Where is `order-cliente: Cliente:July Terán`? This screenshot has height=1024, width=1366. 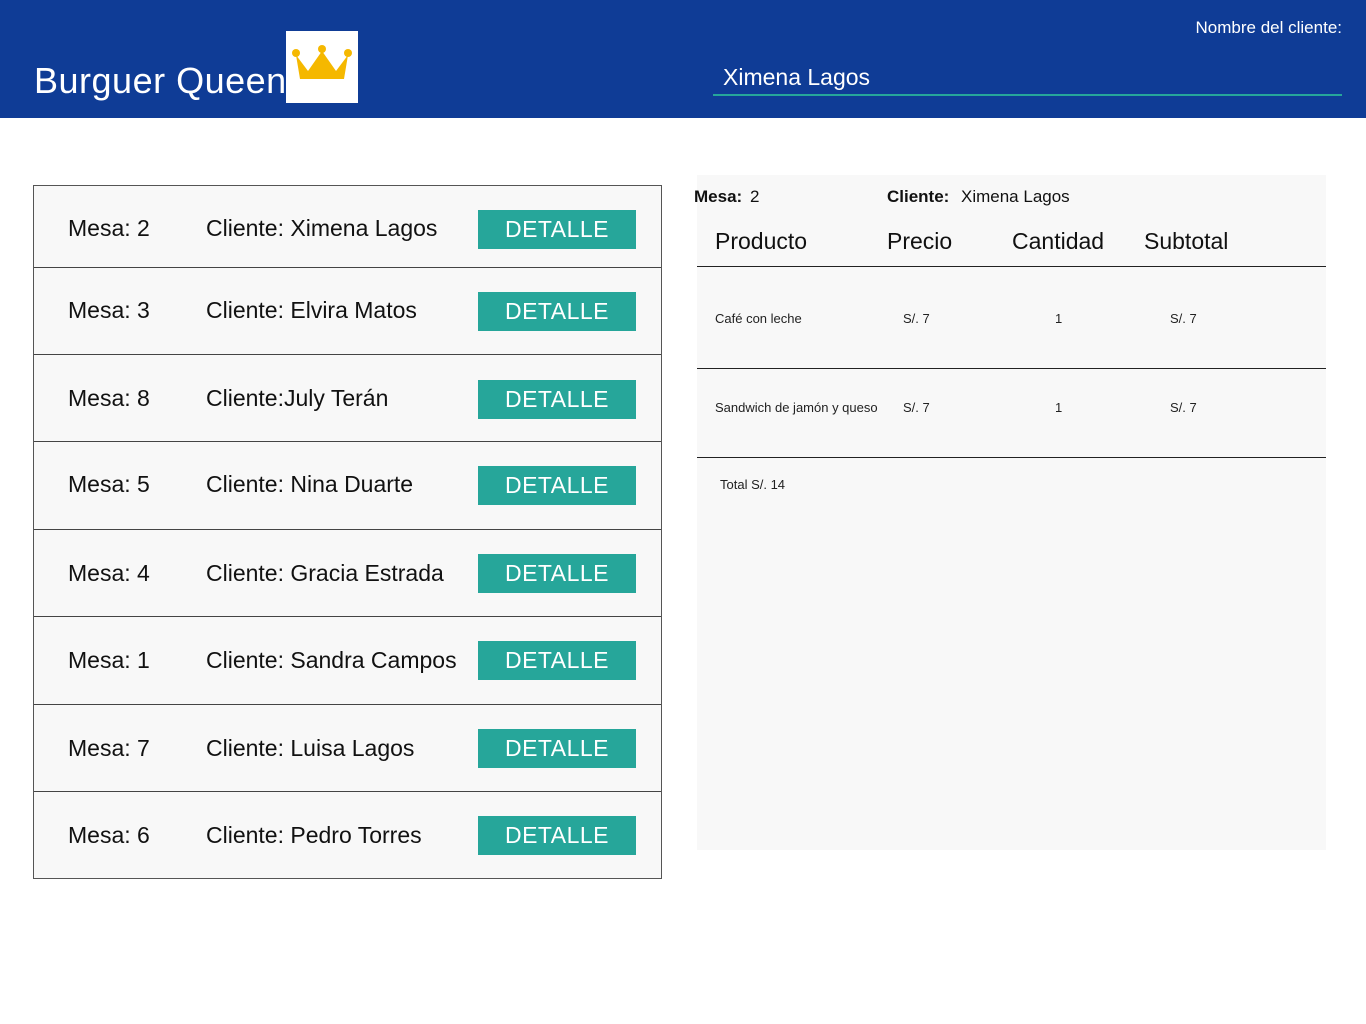 order-cliente: Cliente:July Terán is located at coordinates (297, 398).